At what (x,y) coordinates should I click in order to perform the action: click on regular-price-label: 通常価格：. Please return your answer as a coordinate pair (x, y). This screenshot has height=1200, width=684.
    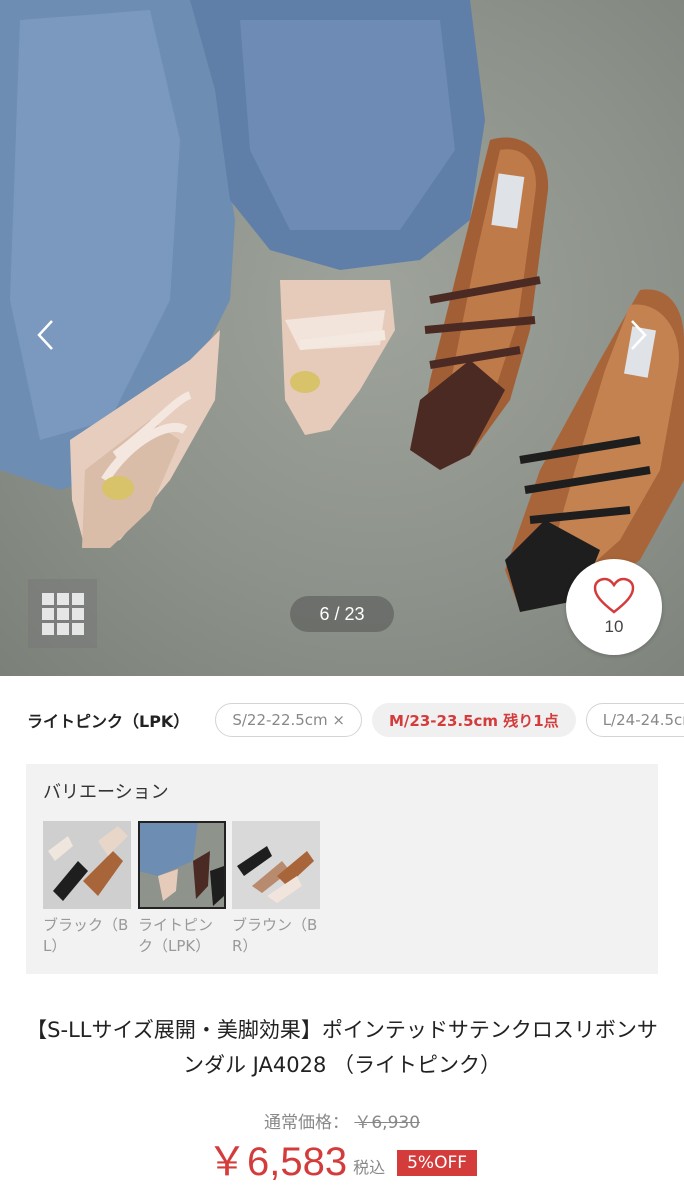
    Looking at the image, I should click on (306, 1123).